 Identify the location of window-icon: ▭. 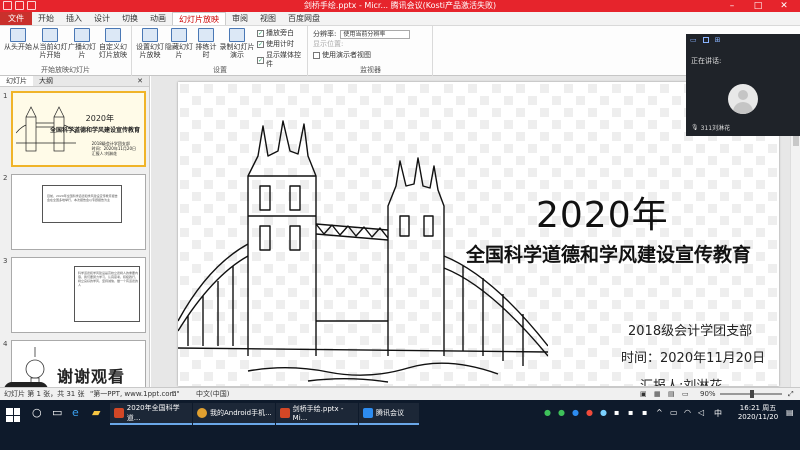
(693, 40).